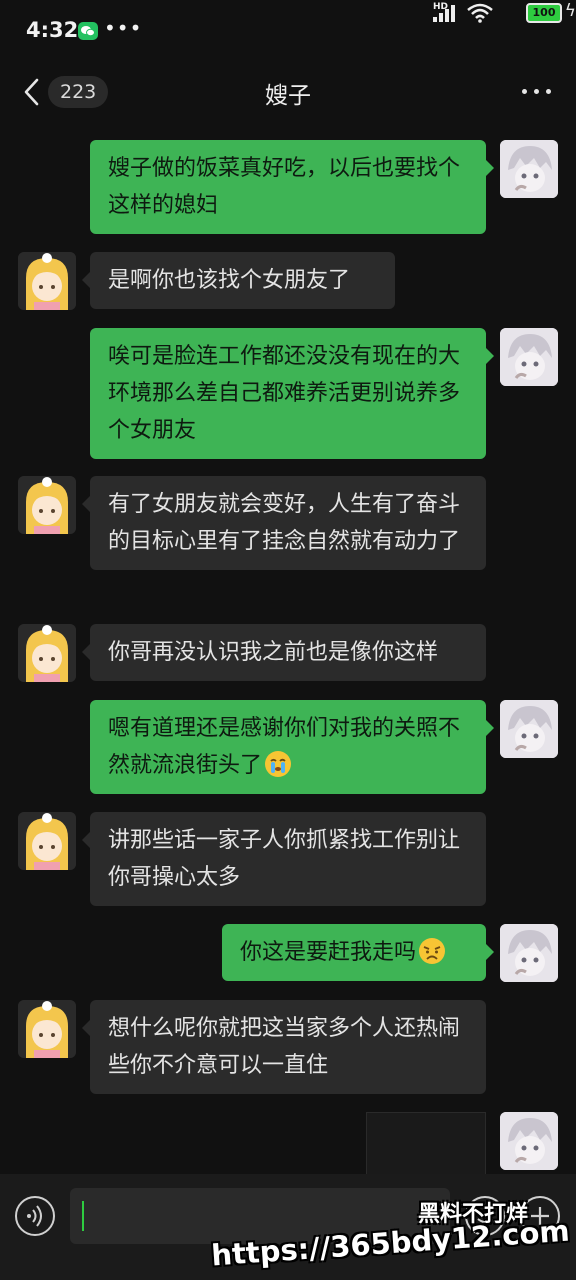 The width and height of the screenshot is (576, 1280). What do you see at coordinates (288, 31) in the screenshot?
I see `status-bar: 4:32 ••• HD 100 ϟ` at bounding box center [288, 31].